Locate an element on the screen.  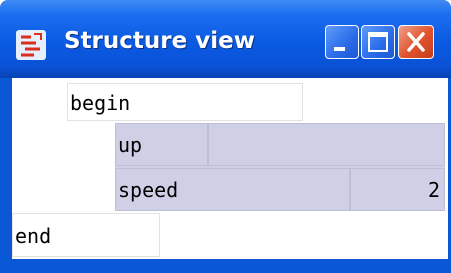
close-button is located at coordinates (416, 42).